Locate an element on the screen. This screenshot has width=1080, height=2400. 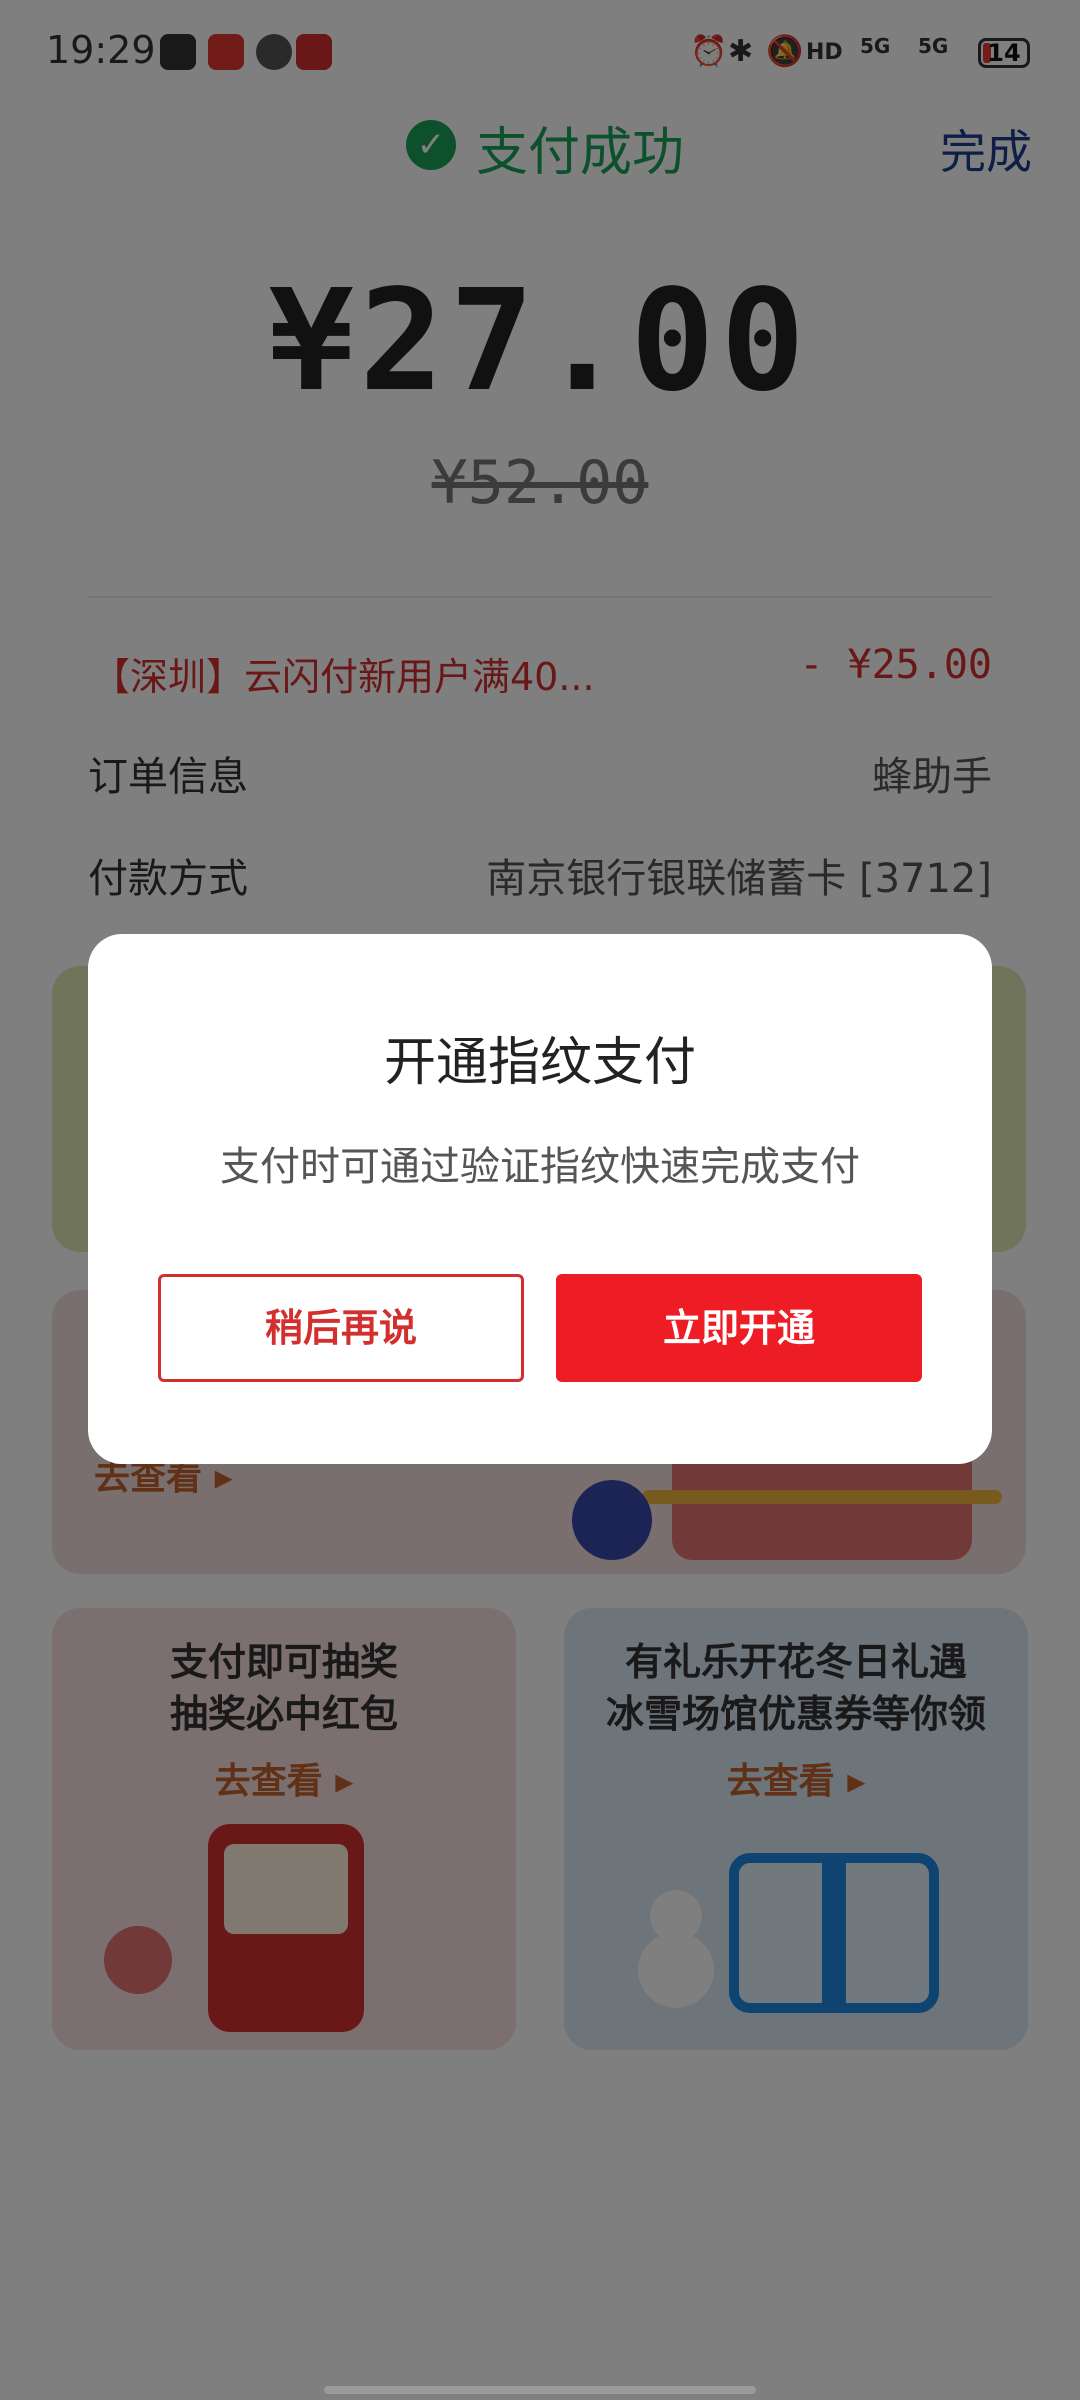
home-indicator is located at coordinates (540, 2390).